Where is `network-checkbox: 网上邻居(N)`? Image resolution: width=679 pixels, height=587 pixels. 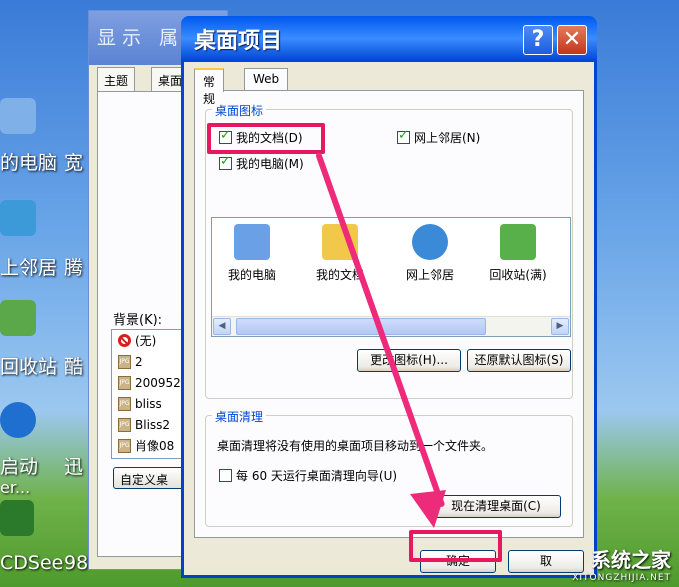
network-checkbox: 网上邻居(N) is located at coordinates (439, 137).